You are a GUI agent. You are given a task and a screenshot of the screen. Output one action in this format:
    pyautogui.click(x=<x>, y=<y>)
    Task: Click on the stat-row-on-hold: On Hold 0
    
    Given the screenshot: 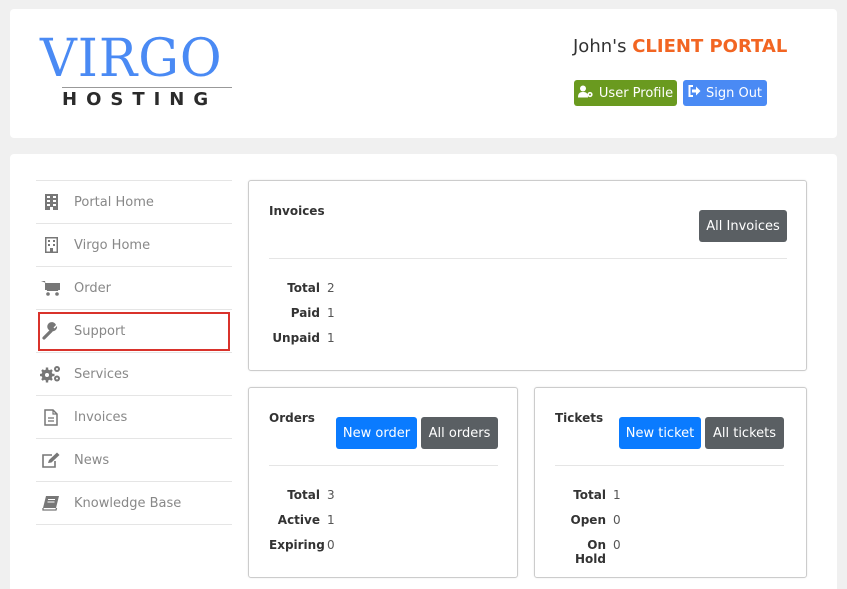 What is the action you would take?
    pyautogui.click(x=588, y=552)
    